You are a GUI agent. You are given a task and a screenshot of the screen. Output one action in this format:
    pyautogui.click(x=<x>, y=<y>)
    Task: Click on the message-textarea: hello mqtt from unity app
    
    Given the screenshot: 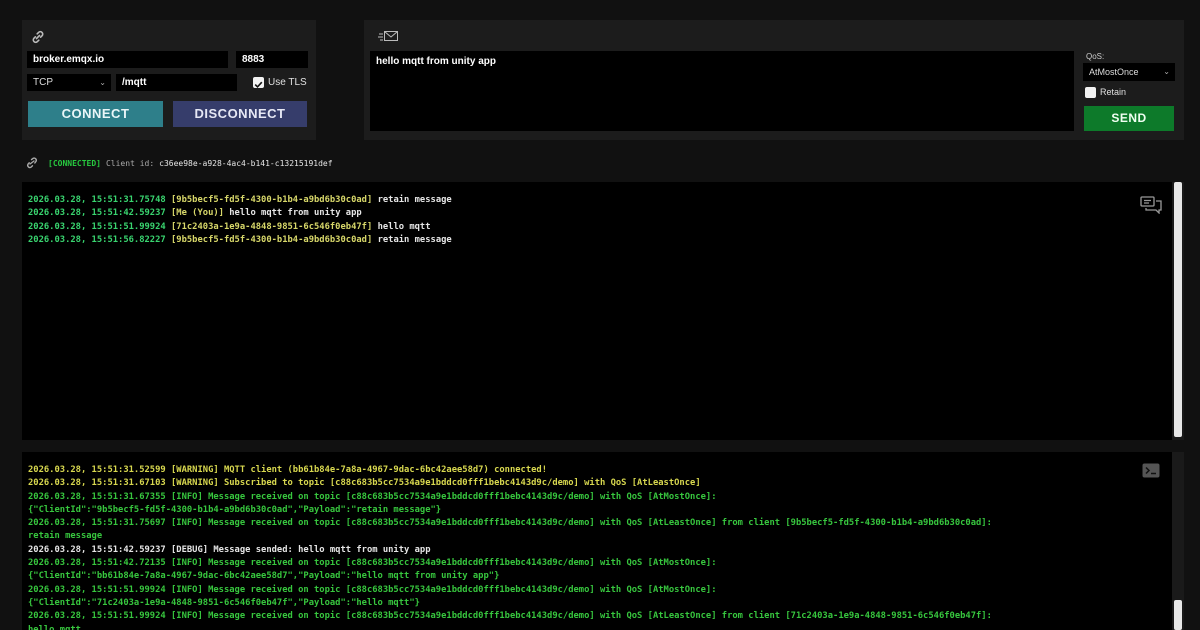 What is the action you would take?
    pyautogui.click(x=722, y=91)
    